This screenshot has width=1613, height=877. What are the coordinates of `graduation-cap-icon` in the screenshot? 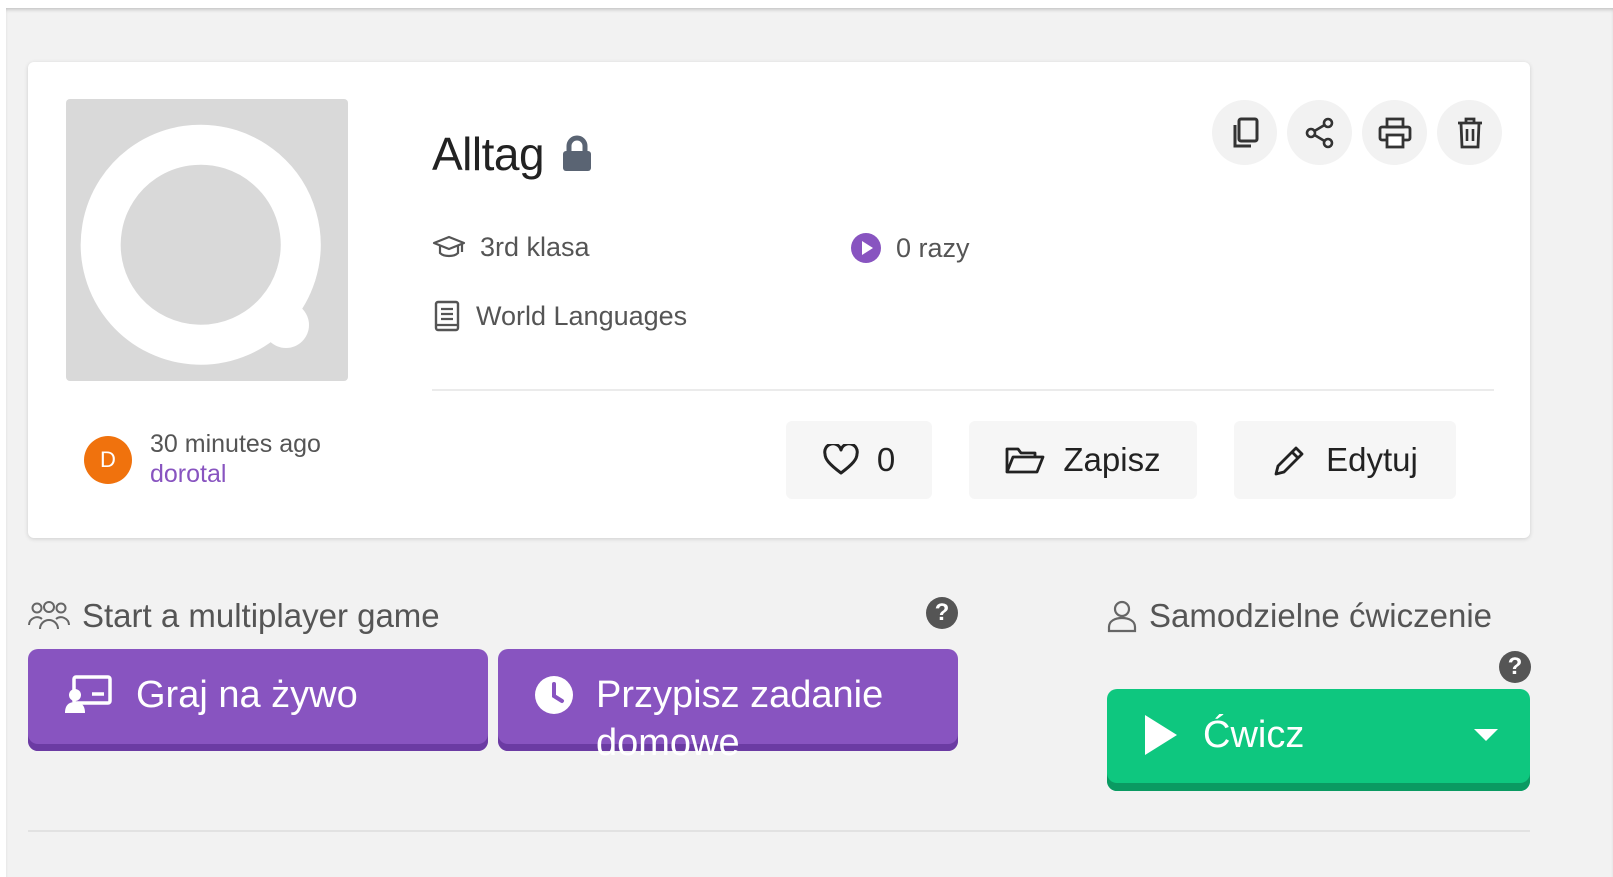 It's located at (449, 248).